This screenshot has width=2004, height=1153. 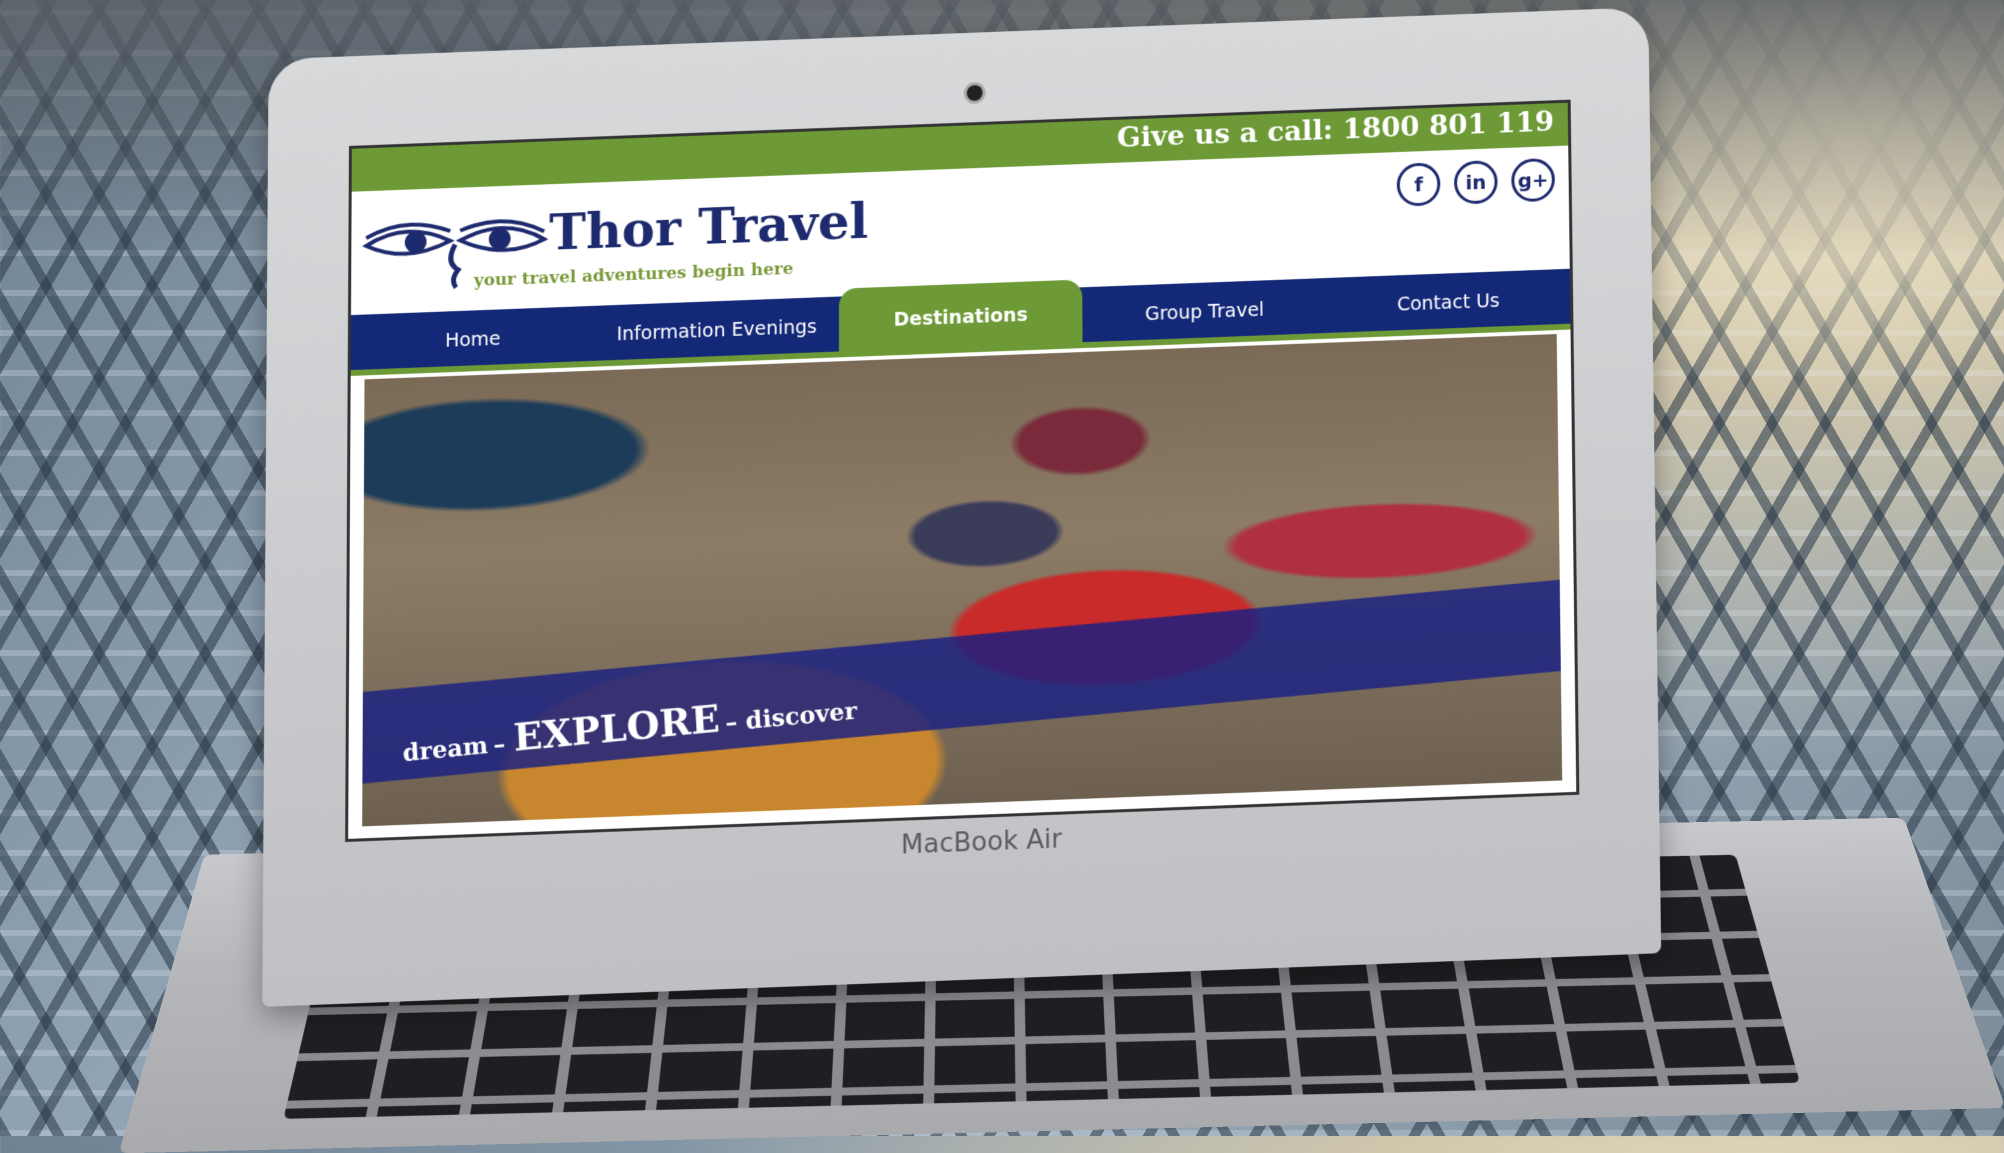 What do you see at coordinates (445, 748) in the screenshot?
I see `hero-word-dream: dream` at bounding box center [445, 748].